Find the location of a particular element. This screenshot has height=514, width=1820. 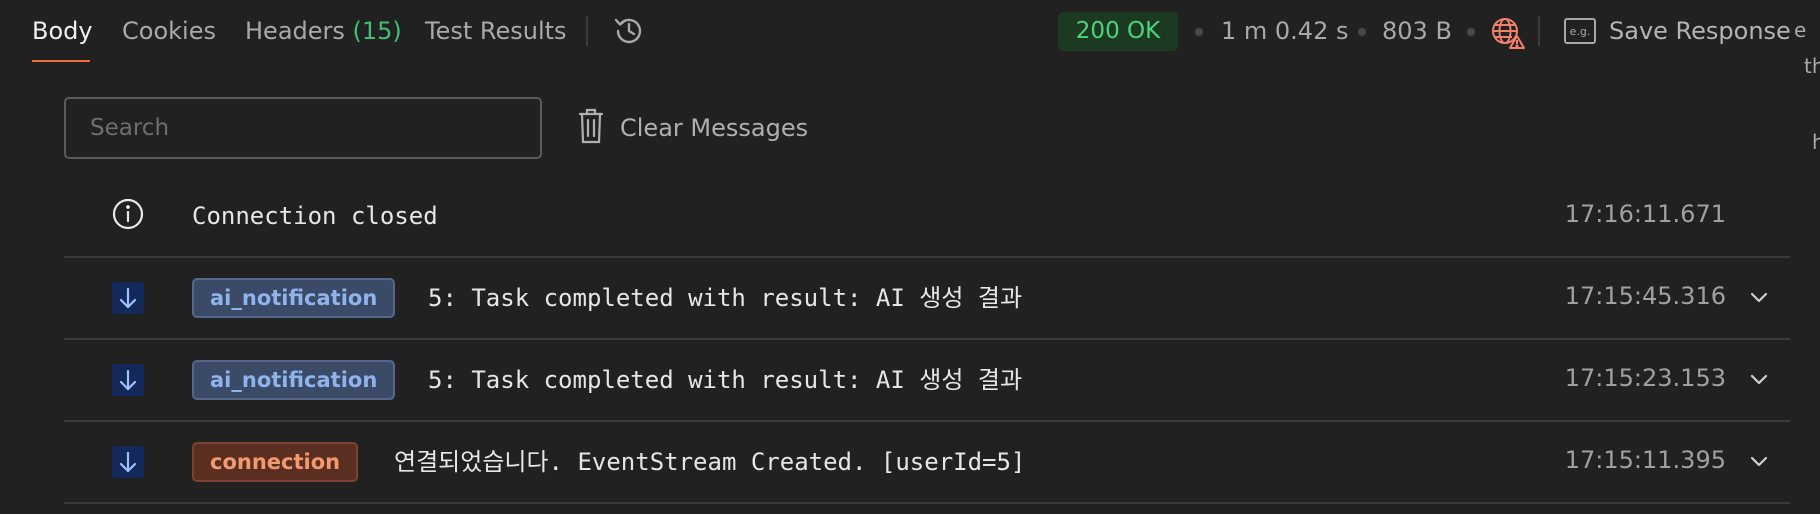

message-text: 연결되었습니다. EventStream Created. [userId=5] is located at coordinates (710, 462).